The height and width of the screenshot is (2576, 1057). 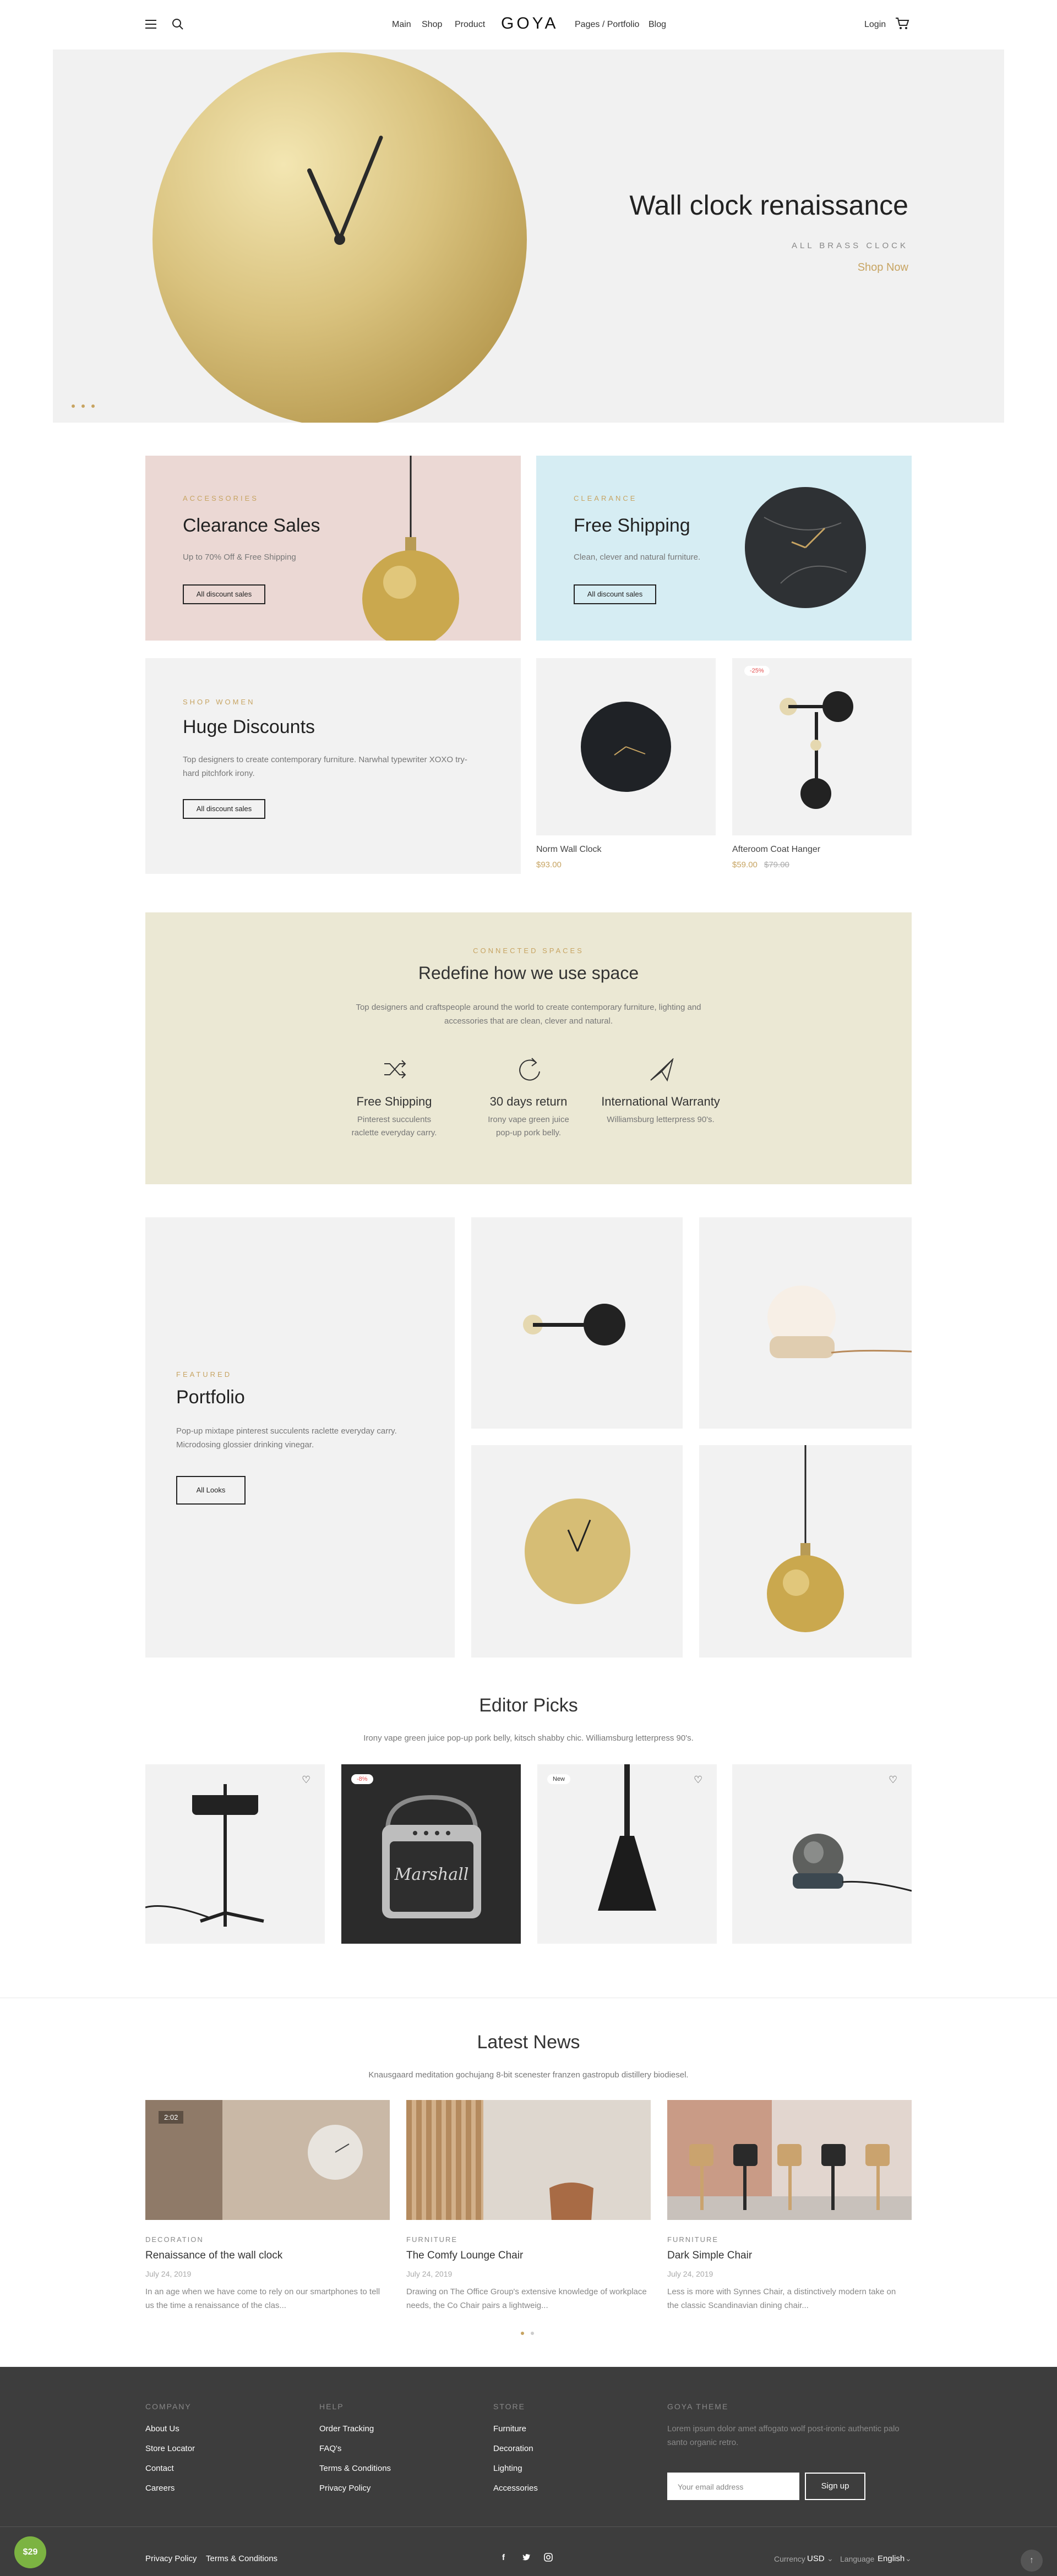 What do you see at coordinates (509, 2406) in the screenshot?
I see `footer-heading-store: STORE` at bounding box center [509, 2406].